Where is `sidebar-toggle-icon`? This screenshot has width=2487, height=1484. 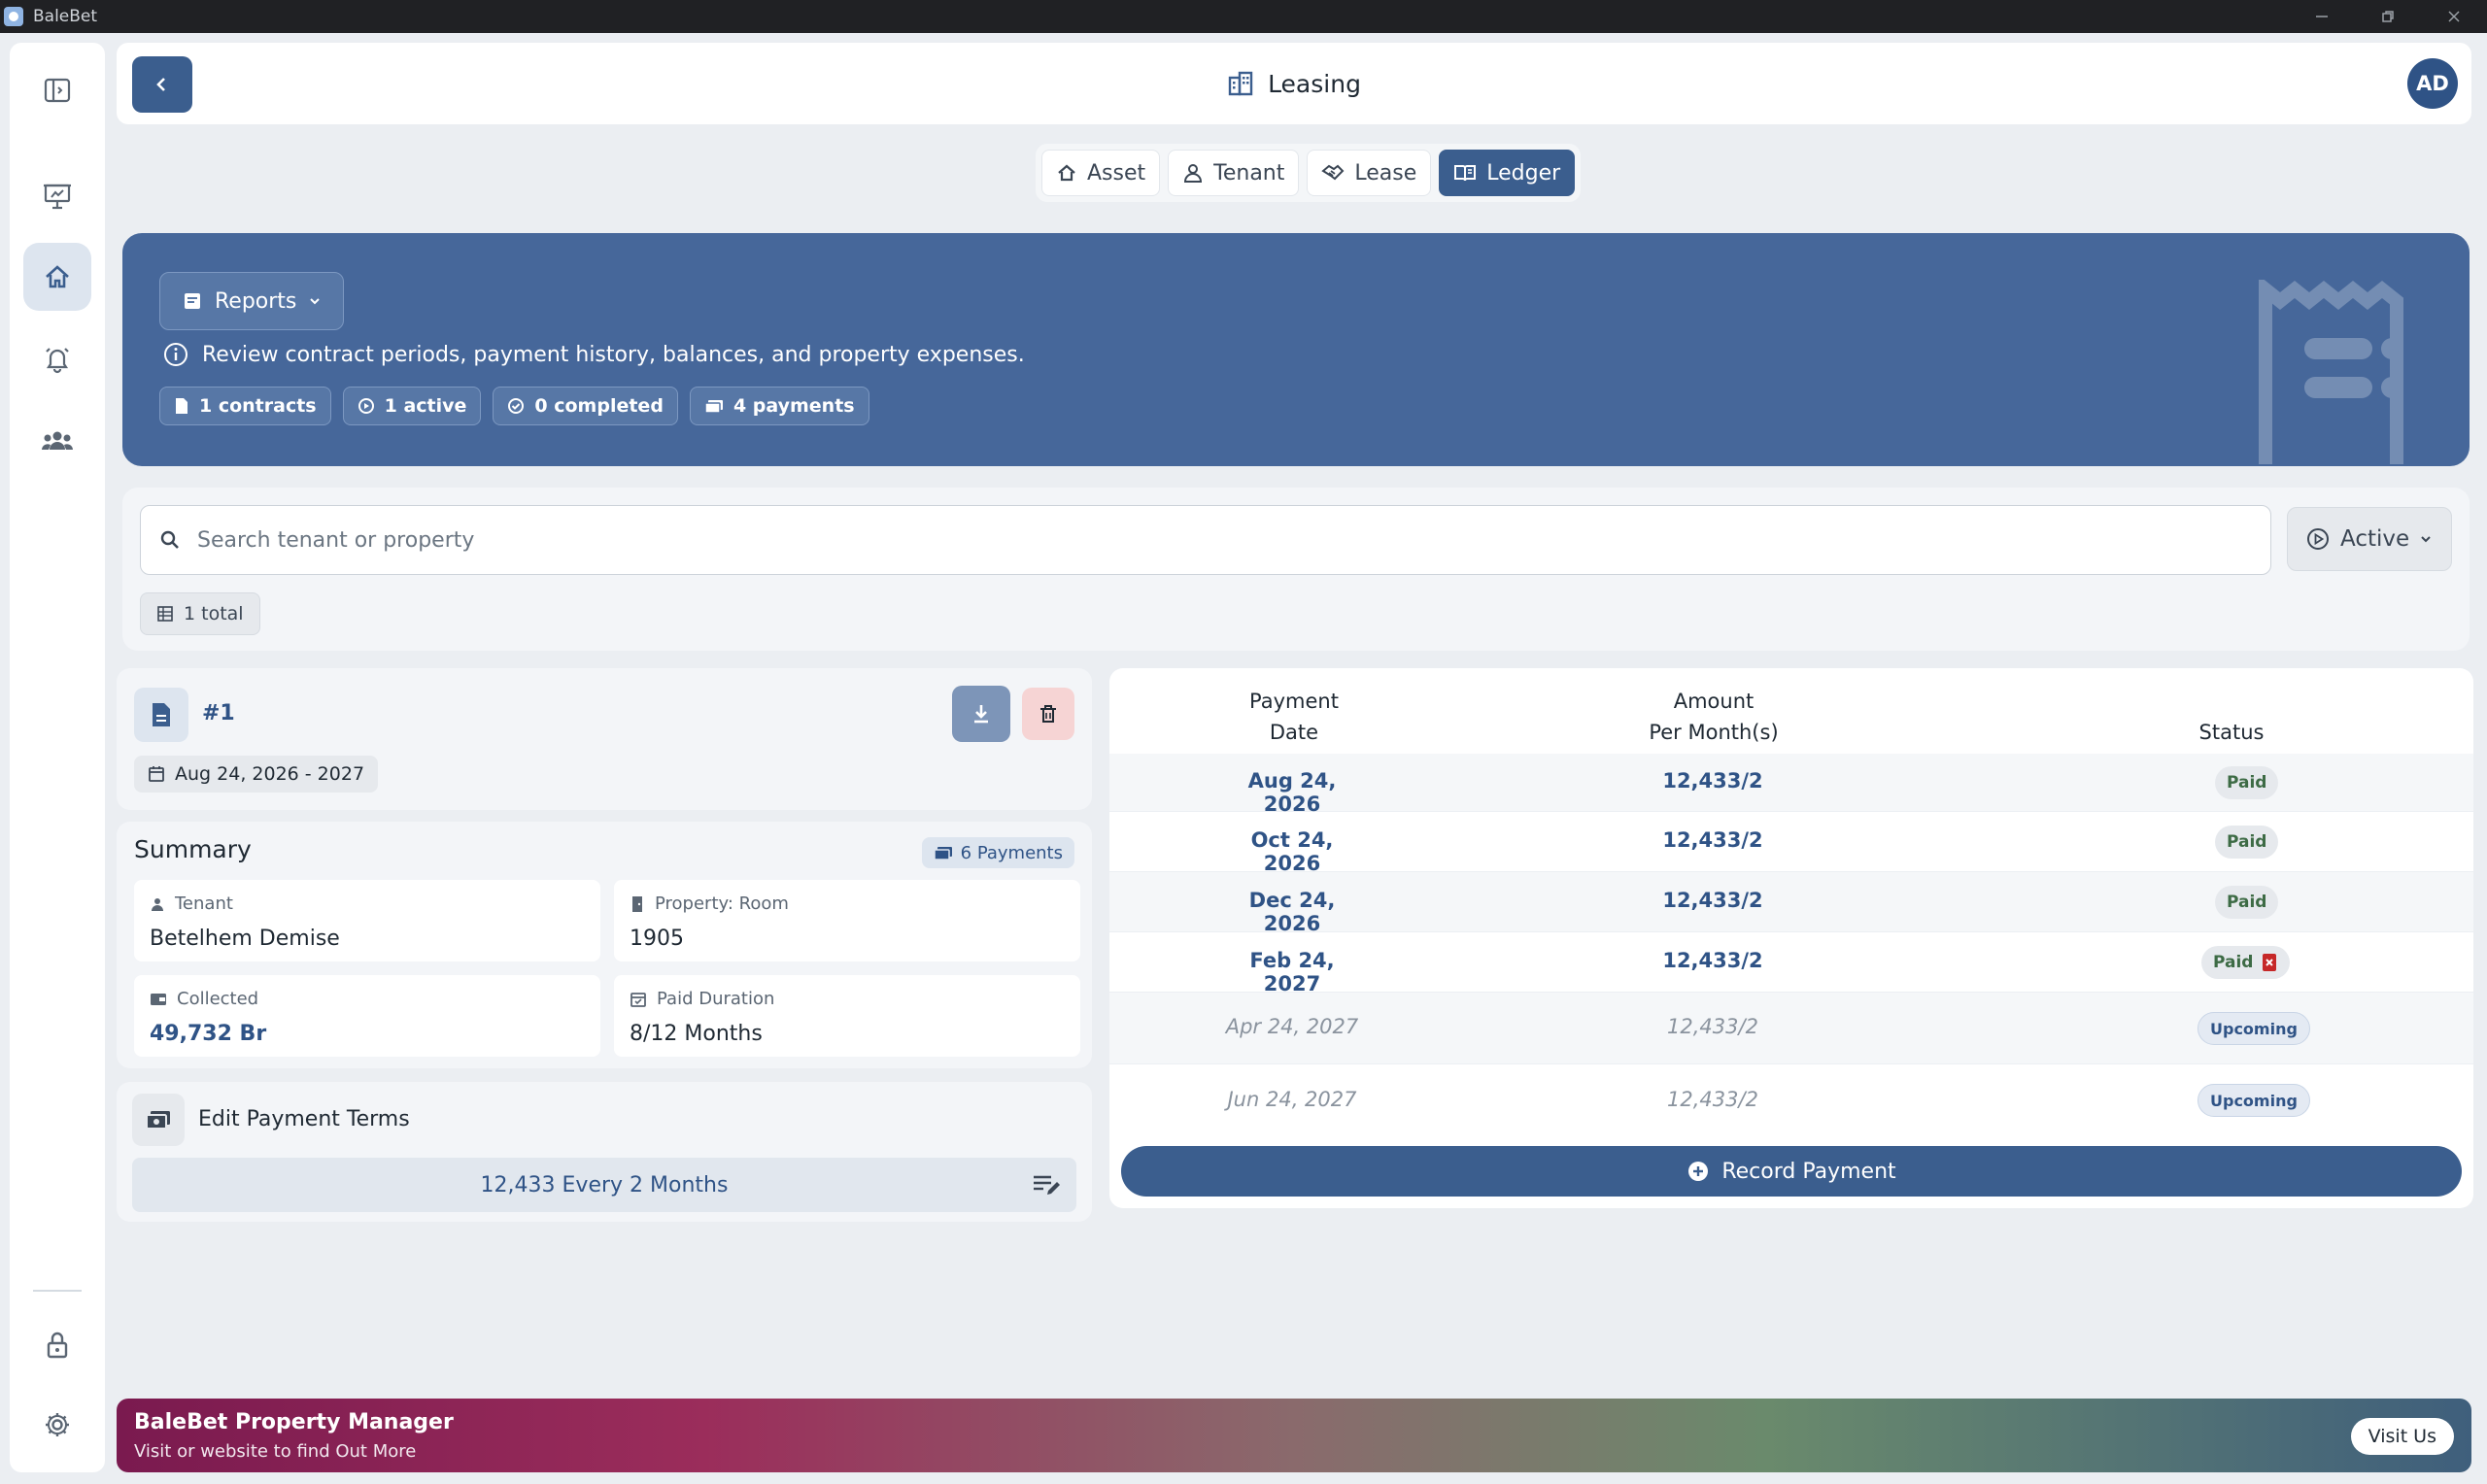 sidebar-toggle-icon is located at coordinates (57, 90).